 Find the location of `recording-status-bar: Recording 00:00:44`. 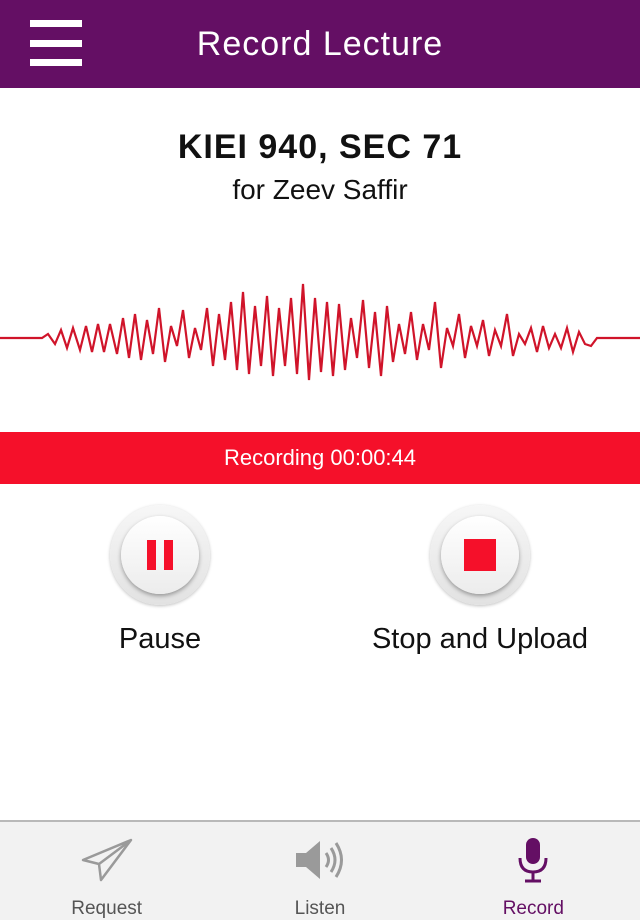

recording-status-bar: Recording 00:00:44 is located at coordinates (320, 458).